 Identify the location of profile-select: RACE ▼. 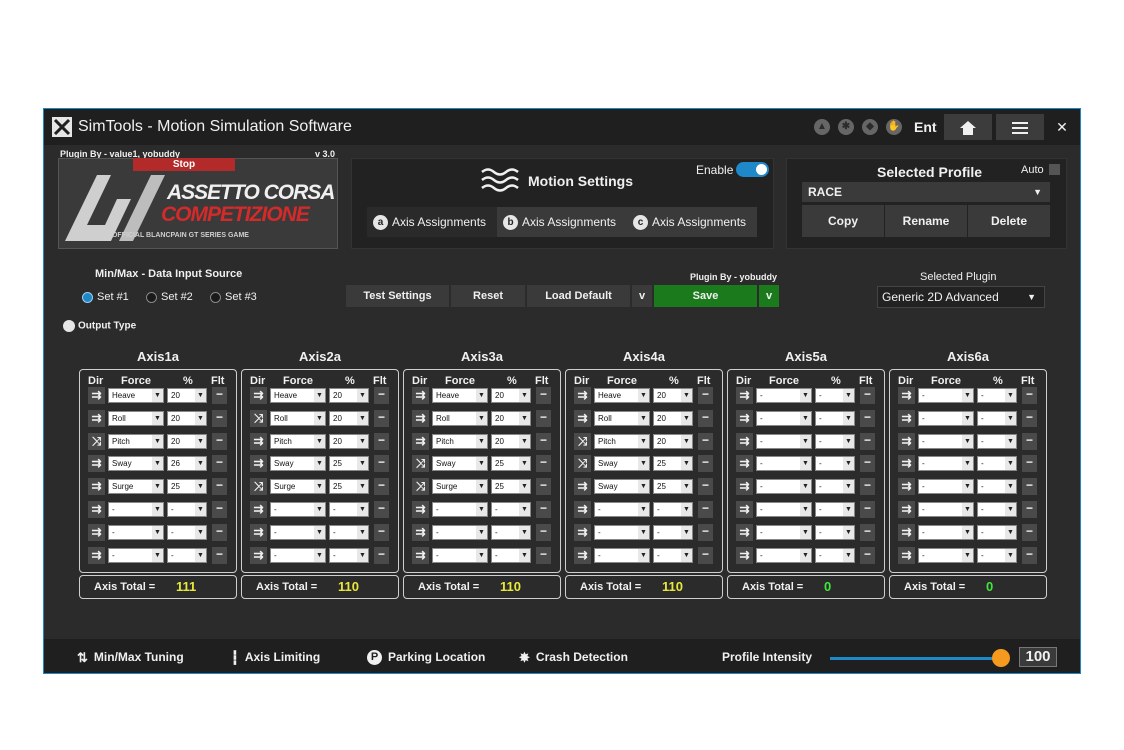
(926, 192).